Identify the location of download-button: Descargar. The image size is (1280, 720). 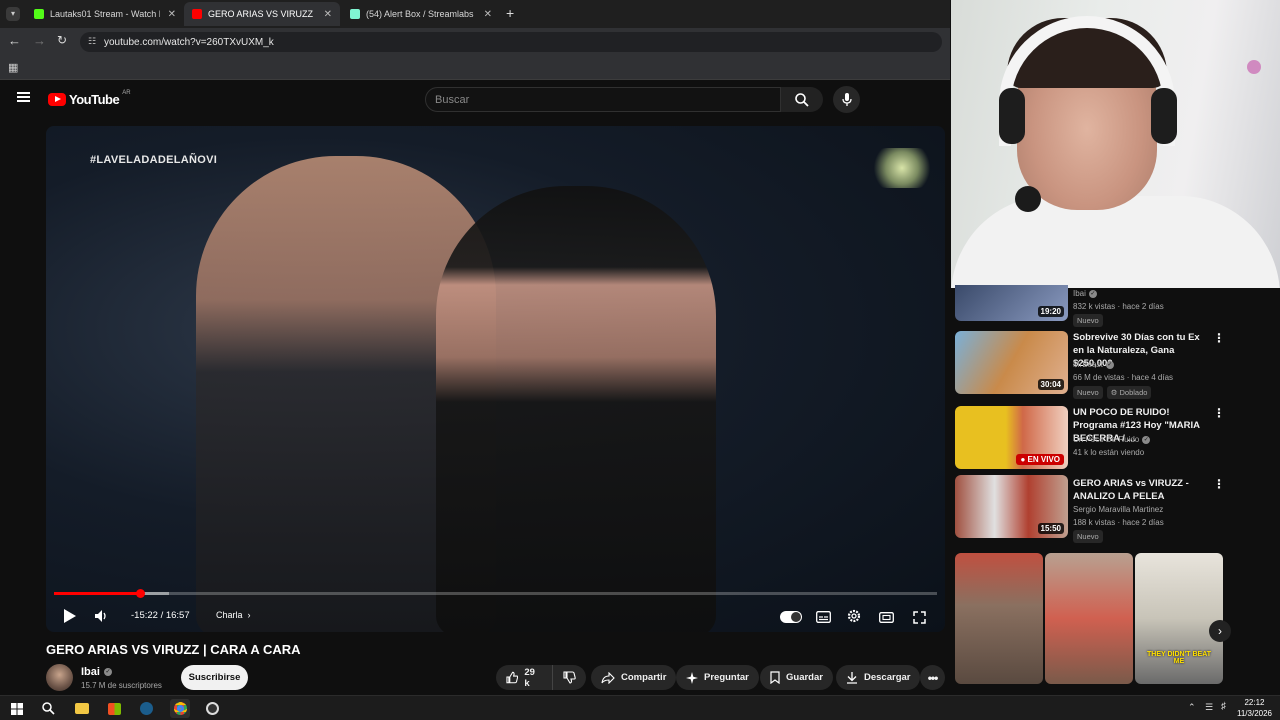
(878, 677).